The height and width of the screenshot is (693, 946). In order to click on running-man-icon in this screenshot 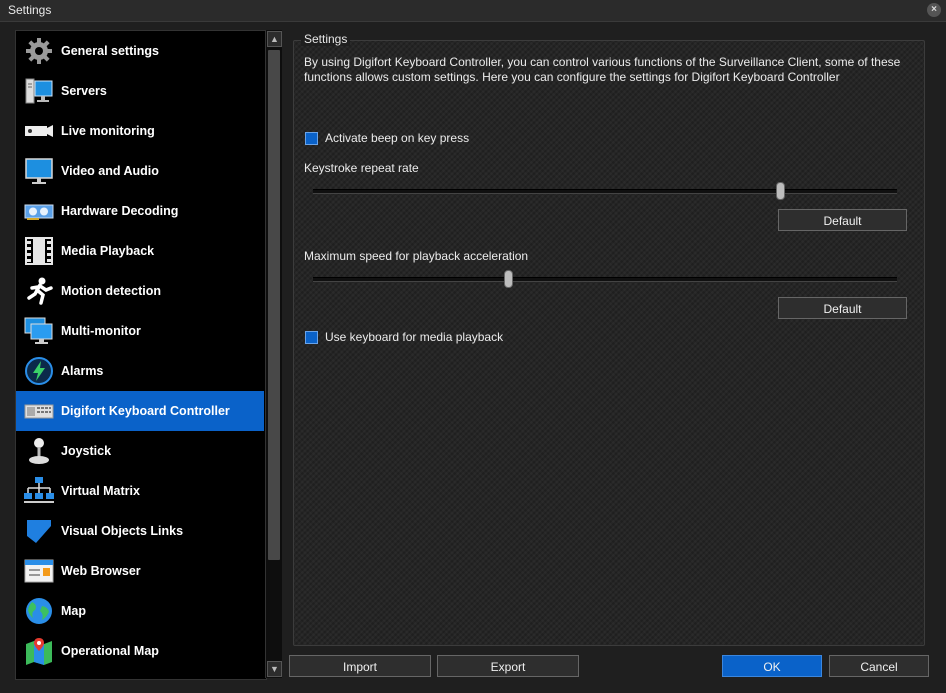, I will do `click(39, 291)`.